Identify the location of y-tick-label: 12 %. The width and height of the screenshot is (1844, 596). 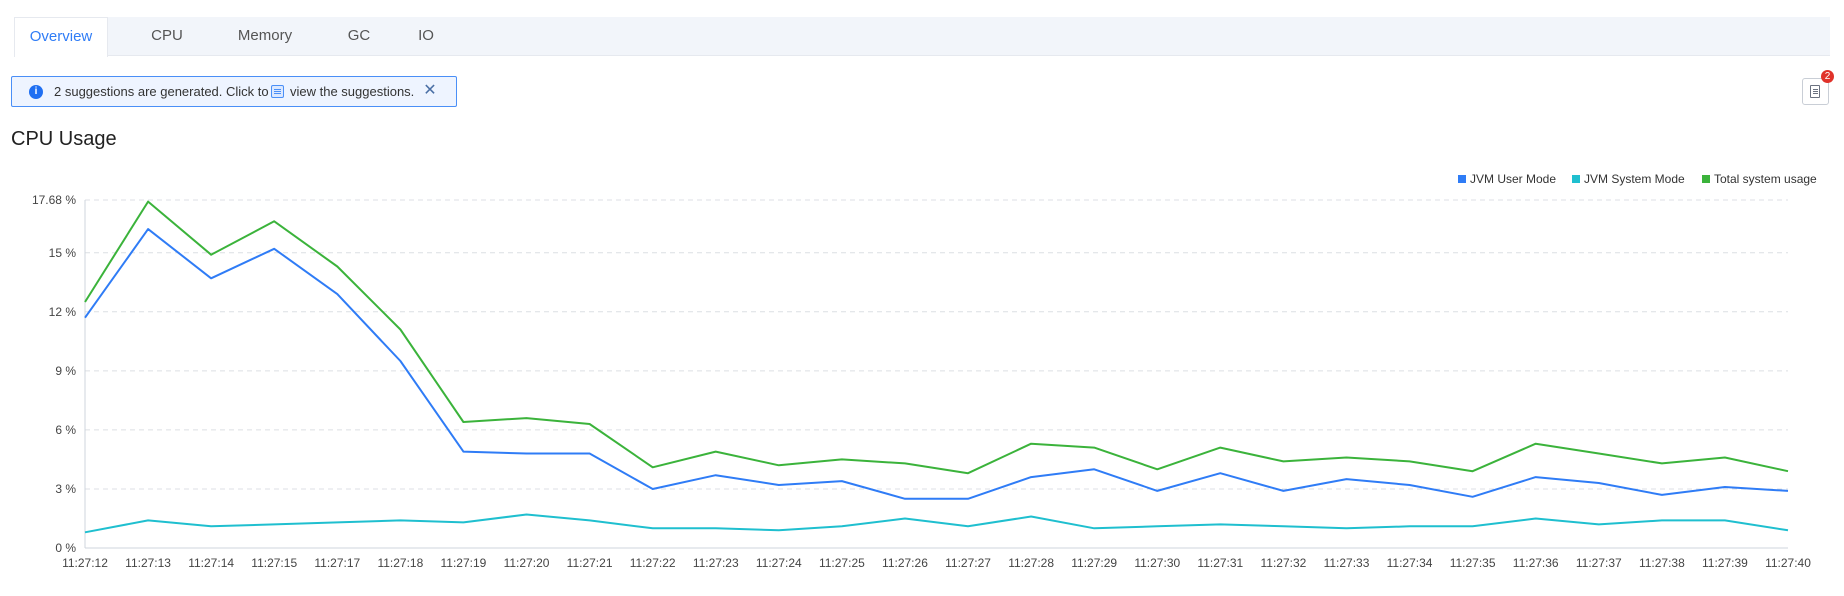
(63, 312).